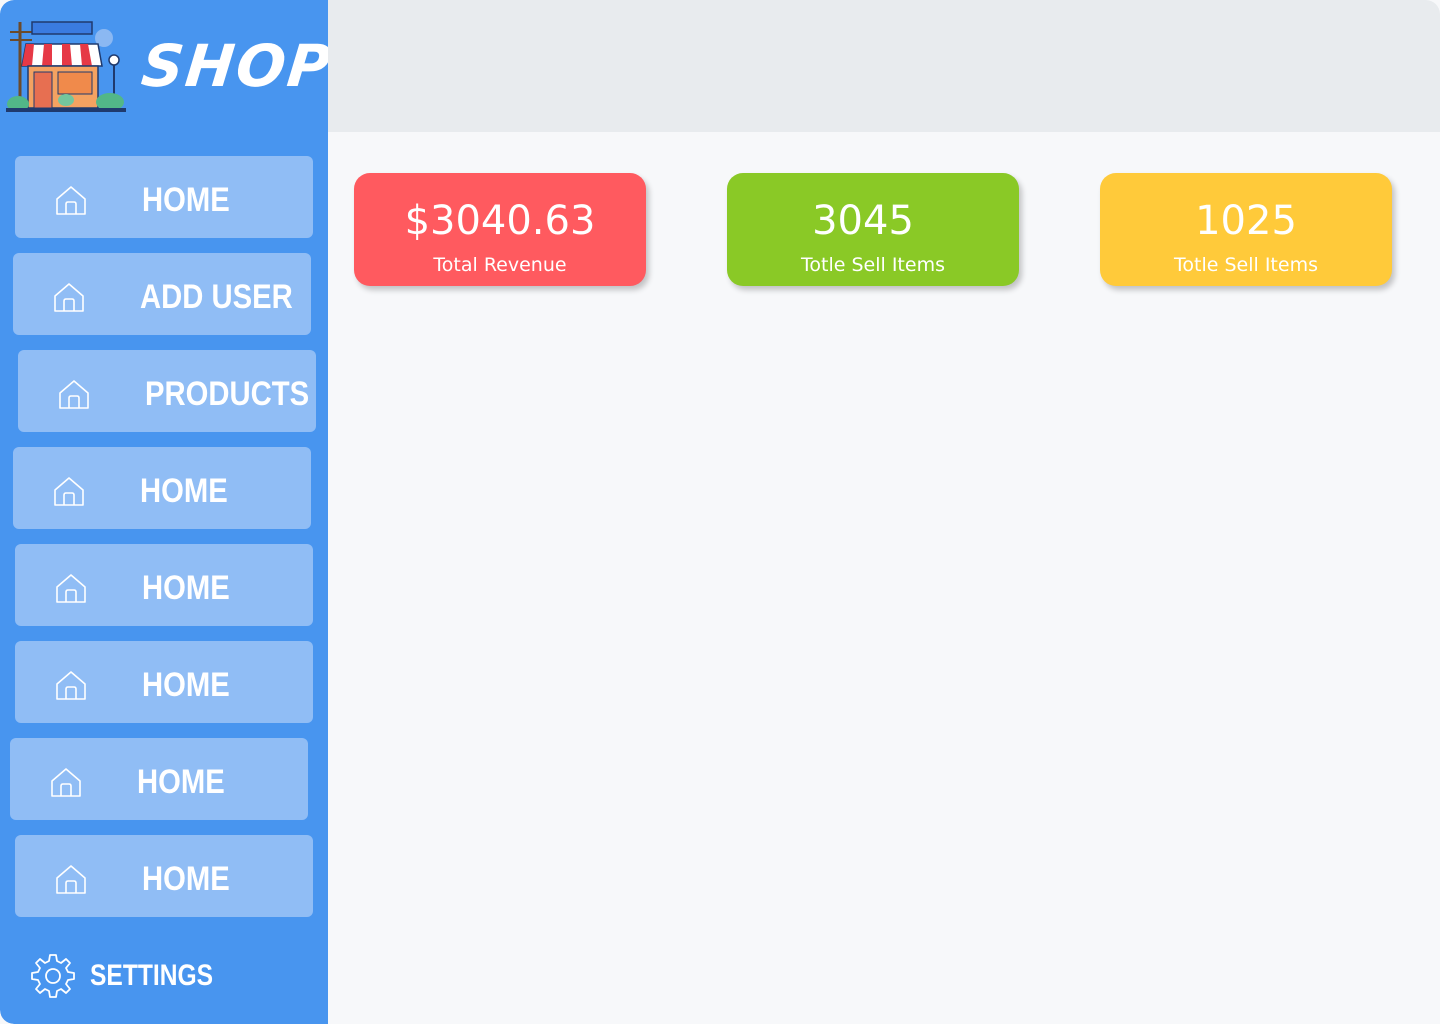 The width and height of the screenshot is (1440, 1024). I want to click on top-bar, so click(884, 66).